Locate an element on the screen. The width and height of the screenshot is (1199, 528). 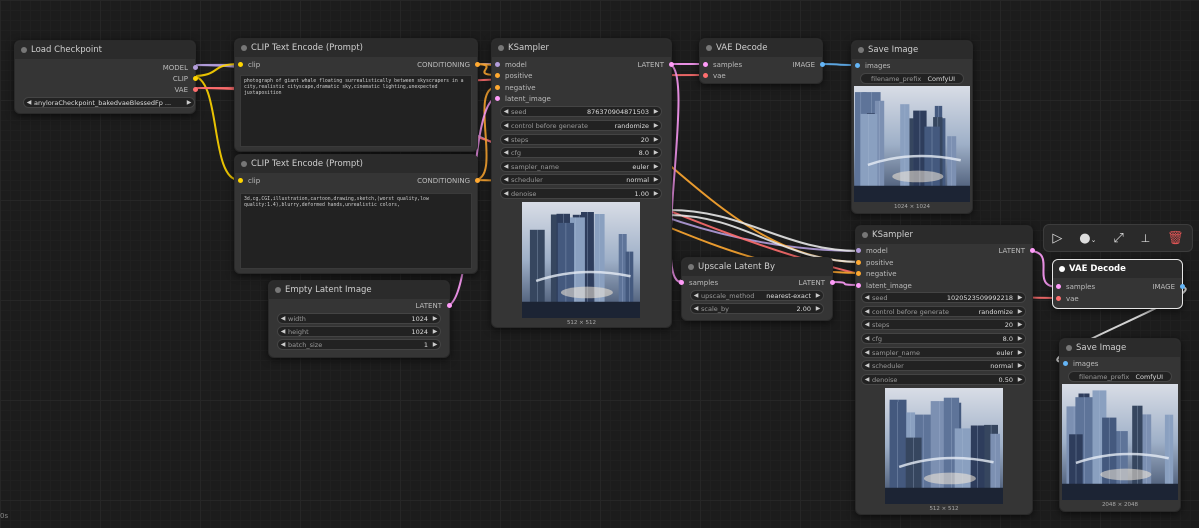
node-title: Load Checkpoint is located at coordinates (105, 50).